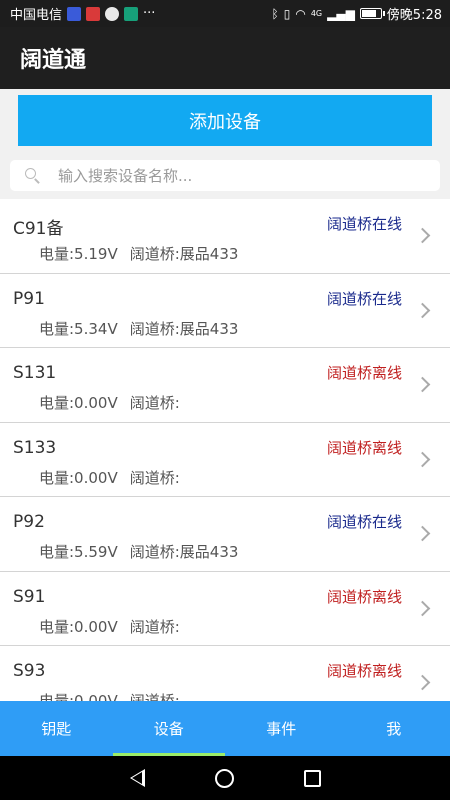  Describe the element at coordinates (225, 534) in the screenshot. I see `device-item: P92 阔道桥在线 电量:5.59V 阔道桥:展品433` at that location.